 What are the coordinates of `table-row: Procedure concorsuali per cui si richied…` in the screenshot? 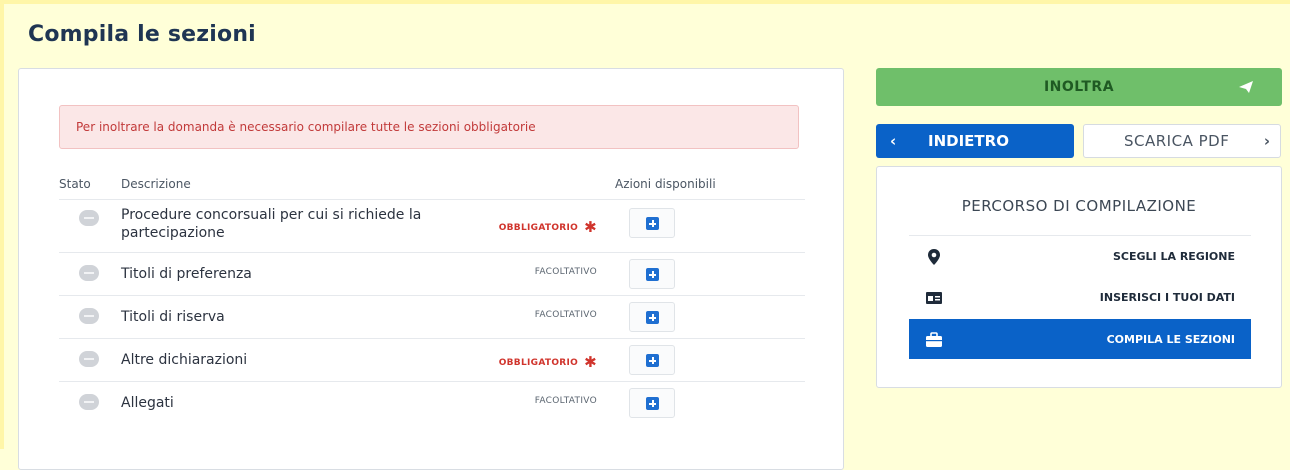 It's located at (432, 225).